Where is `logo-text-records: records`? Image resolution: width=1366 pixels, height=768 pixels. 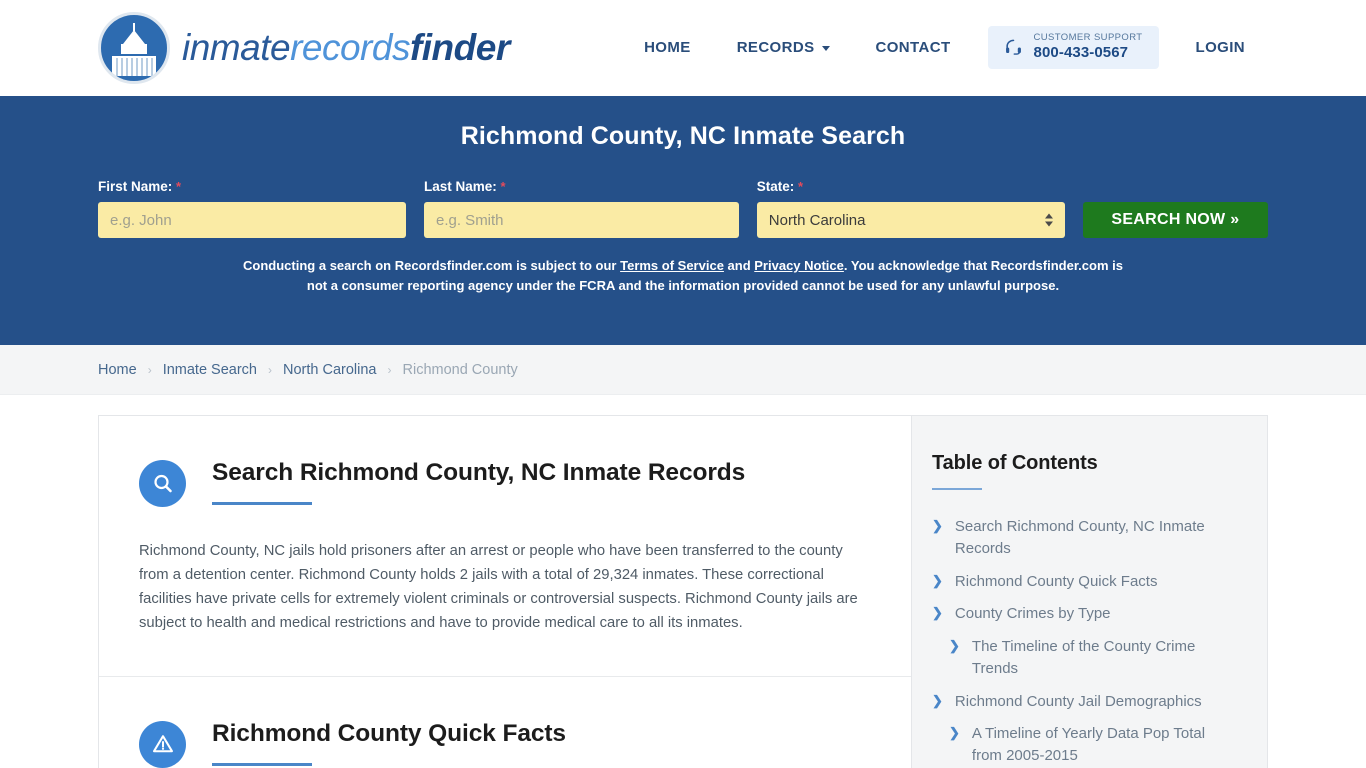
logo-text-records: records is located at coordinates (350, 47).